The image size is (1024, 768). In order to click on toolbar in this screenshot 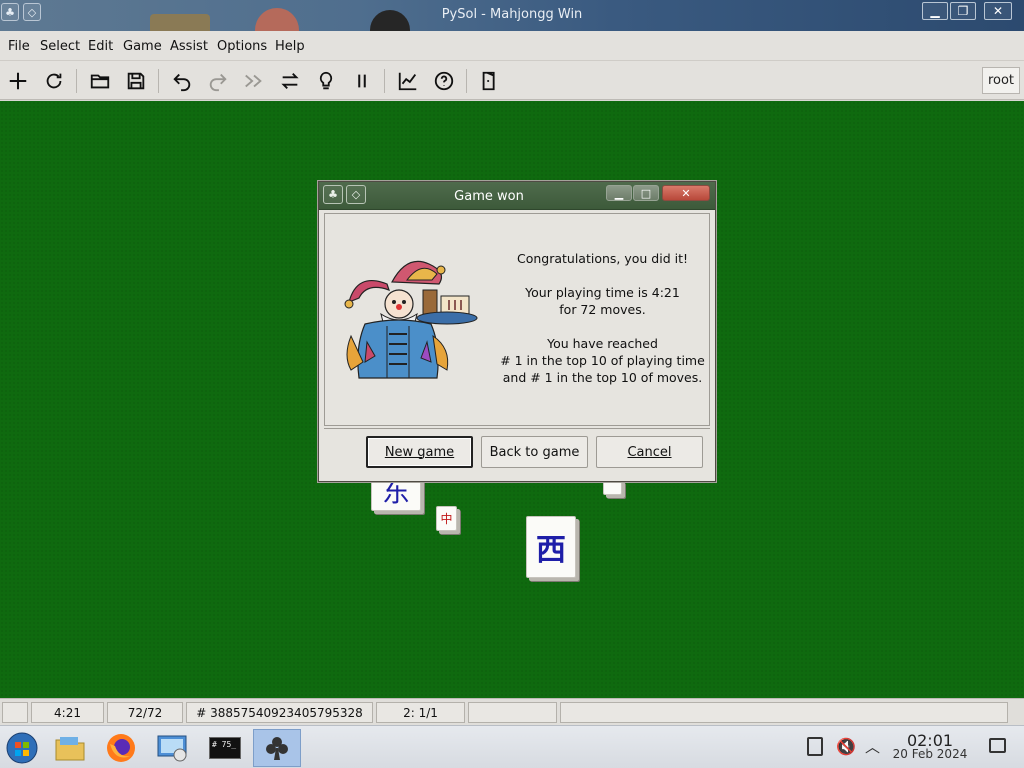, I will do `click(512, 80)`.